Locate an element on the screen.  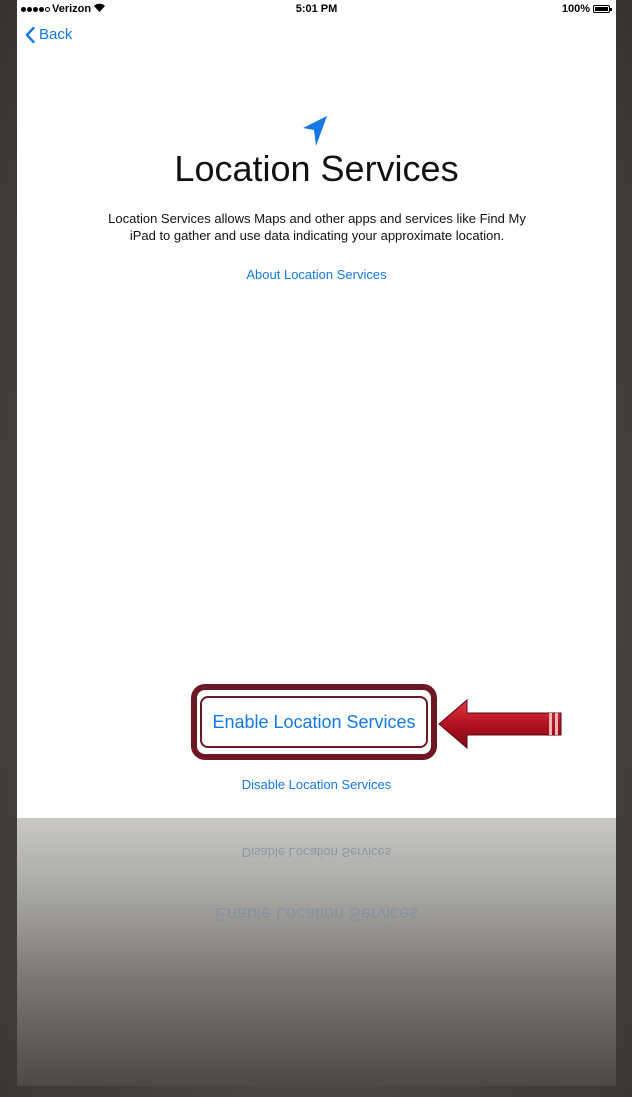
disable-location-services-link: Disable Location Services is located at coordinates (316, 784).